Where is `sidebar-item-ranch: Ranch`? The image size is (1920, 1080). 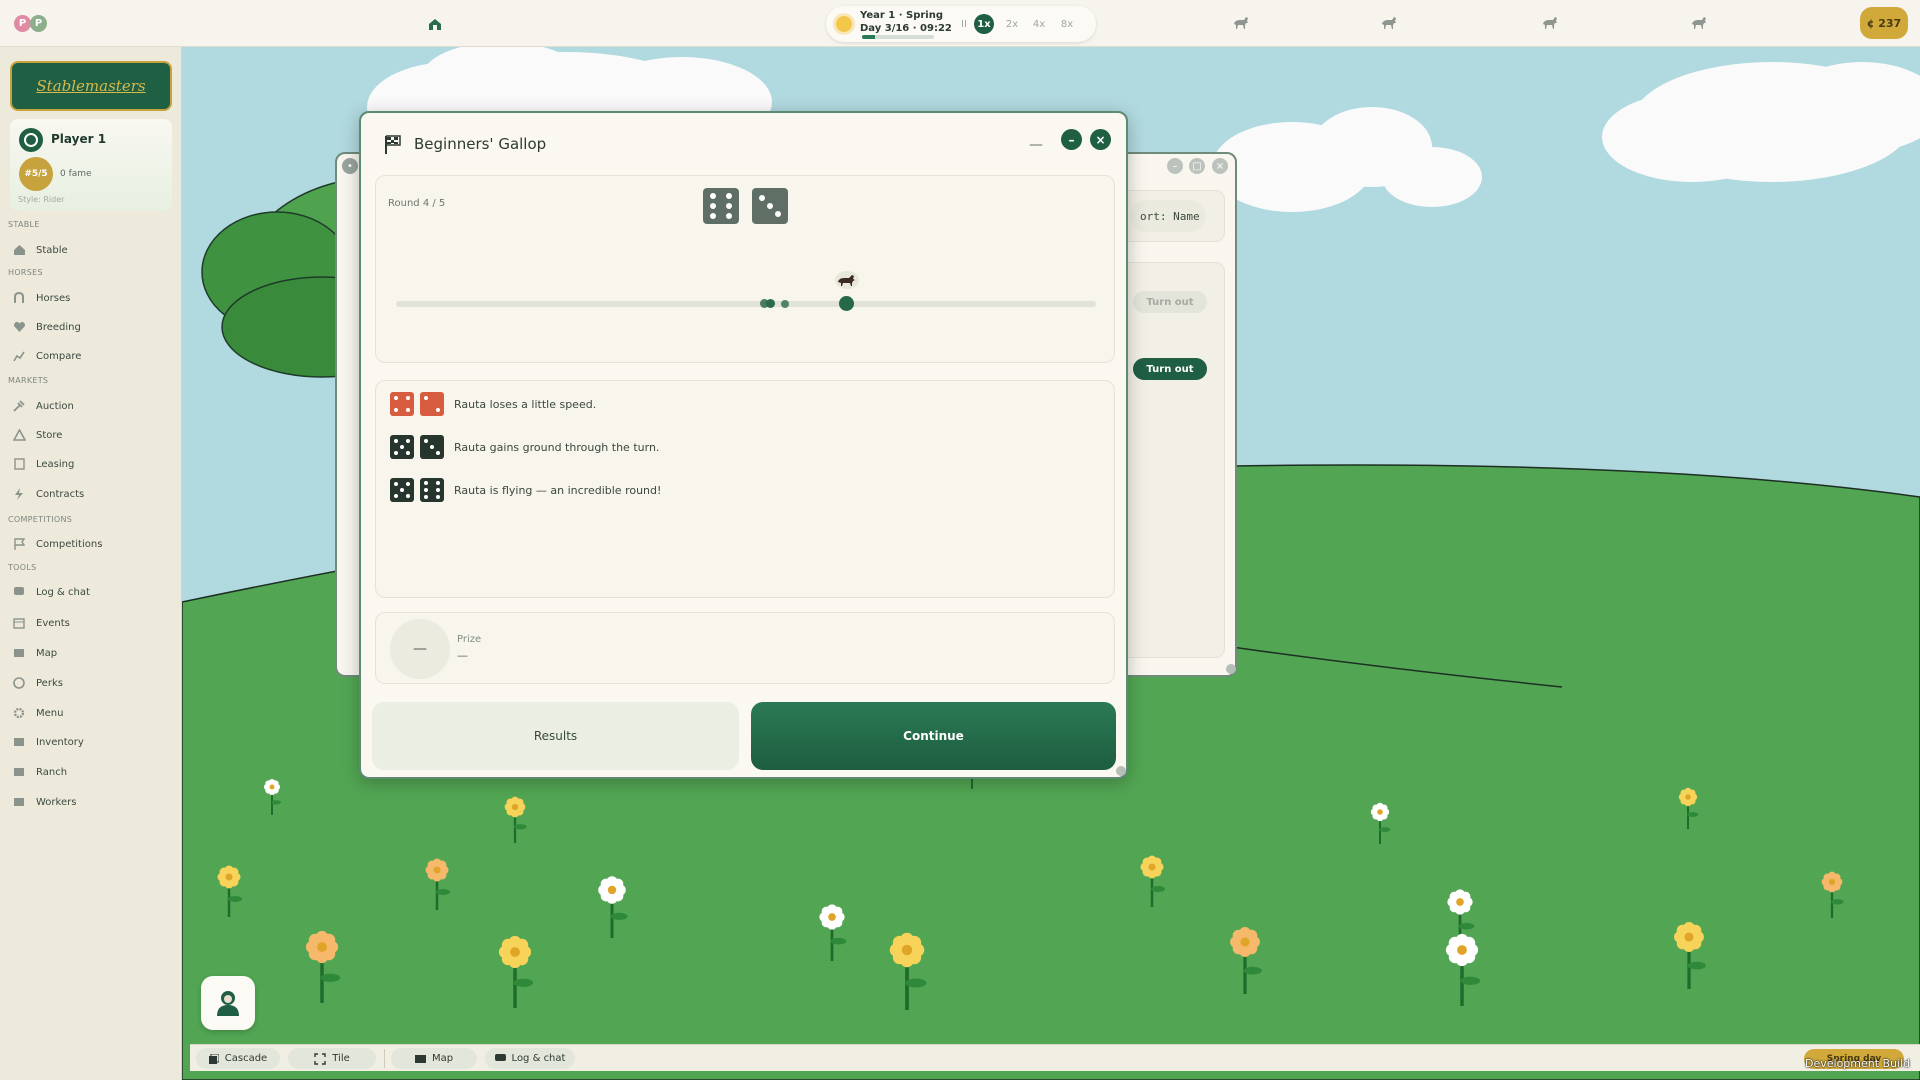
sidebar-item-ranch: Ranch is located at coordinates (92, 772).